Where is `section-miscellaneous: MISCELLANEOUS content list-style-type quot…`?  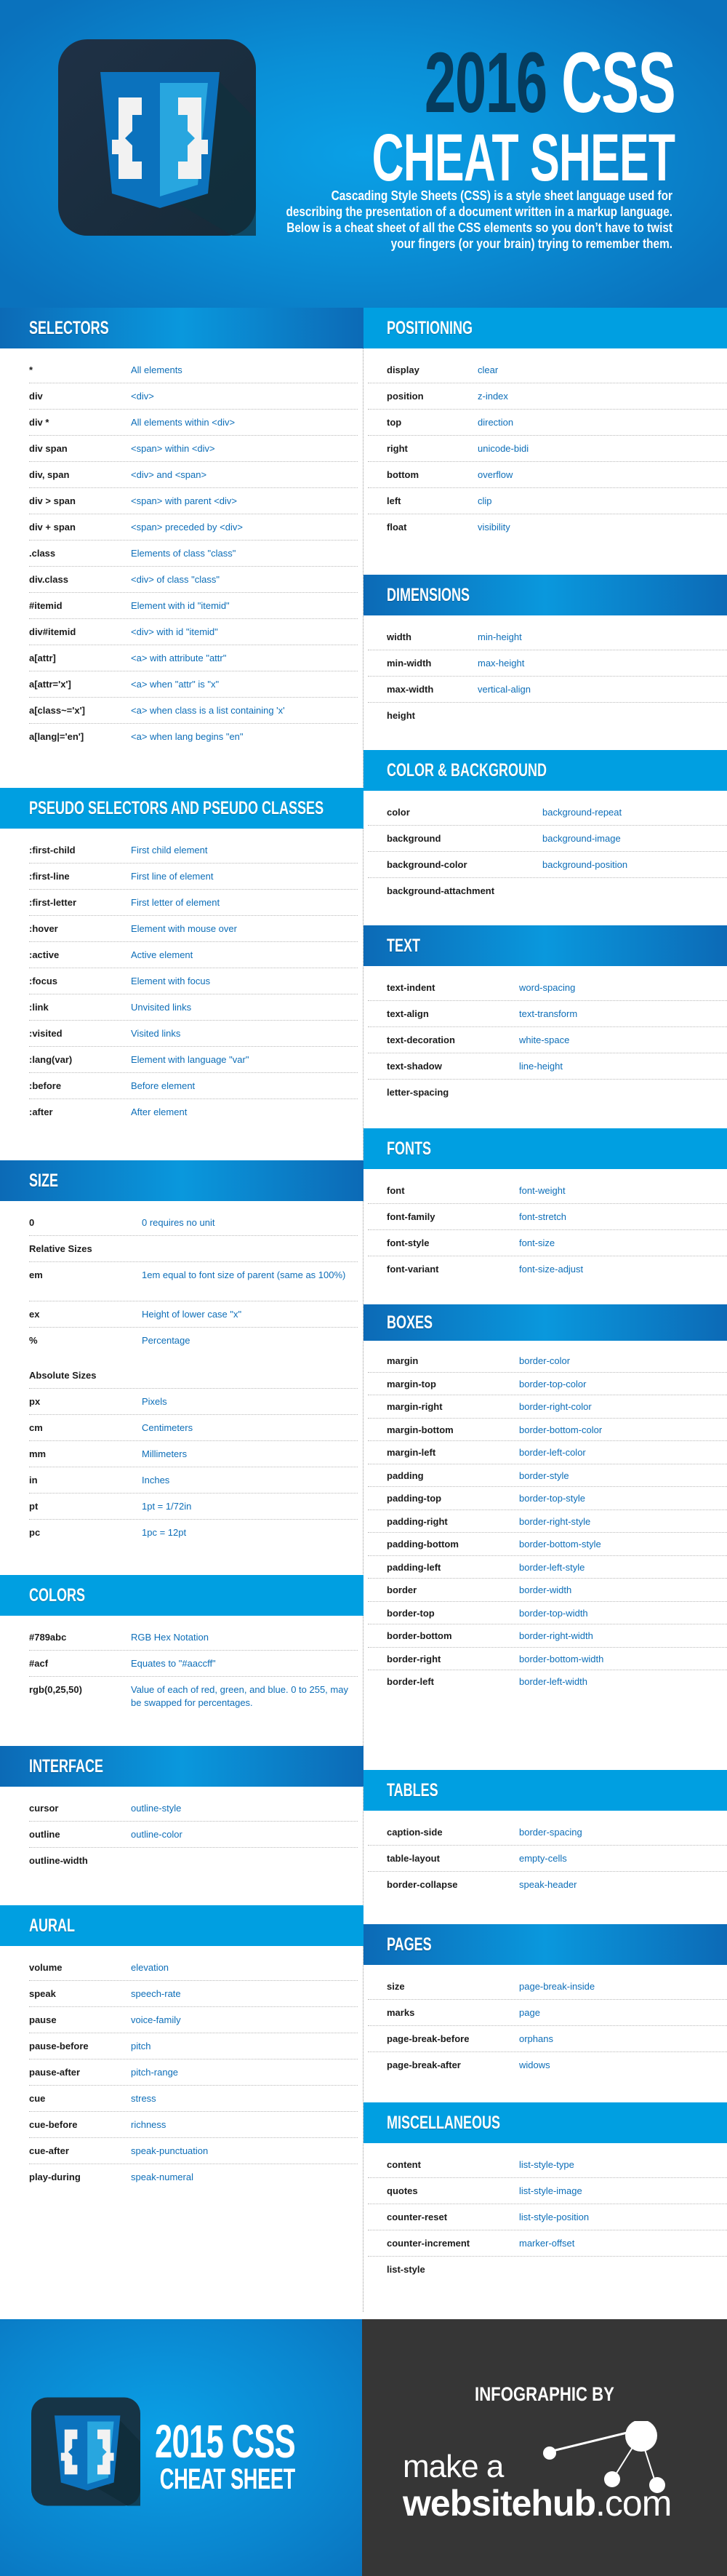
section-miscellaneous: MISCELLANEOUS content list-style-type quot… is located at coordinates (545, 2192).